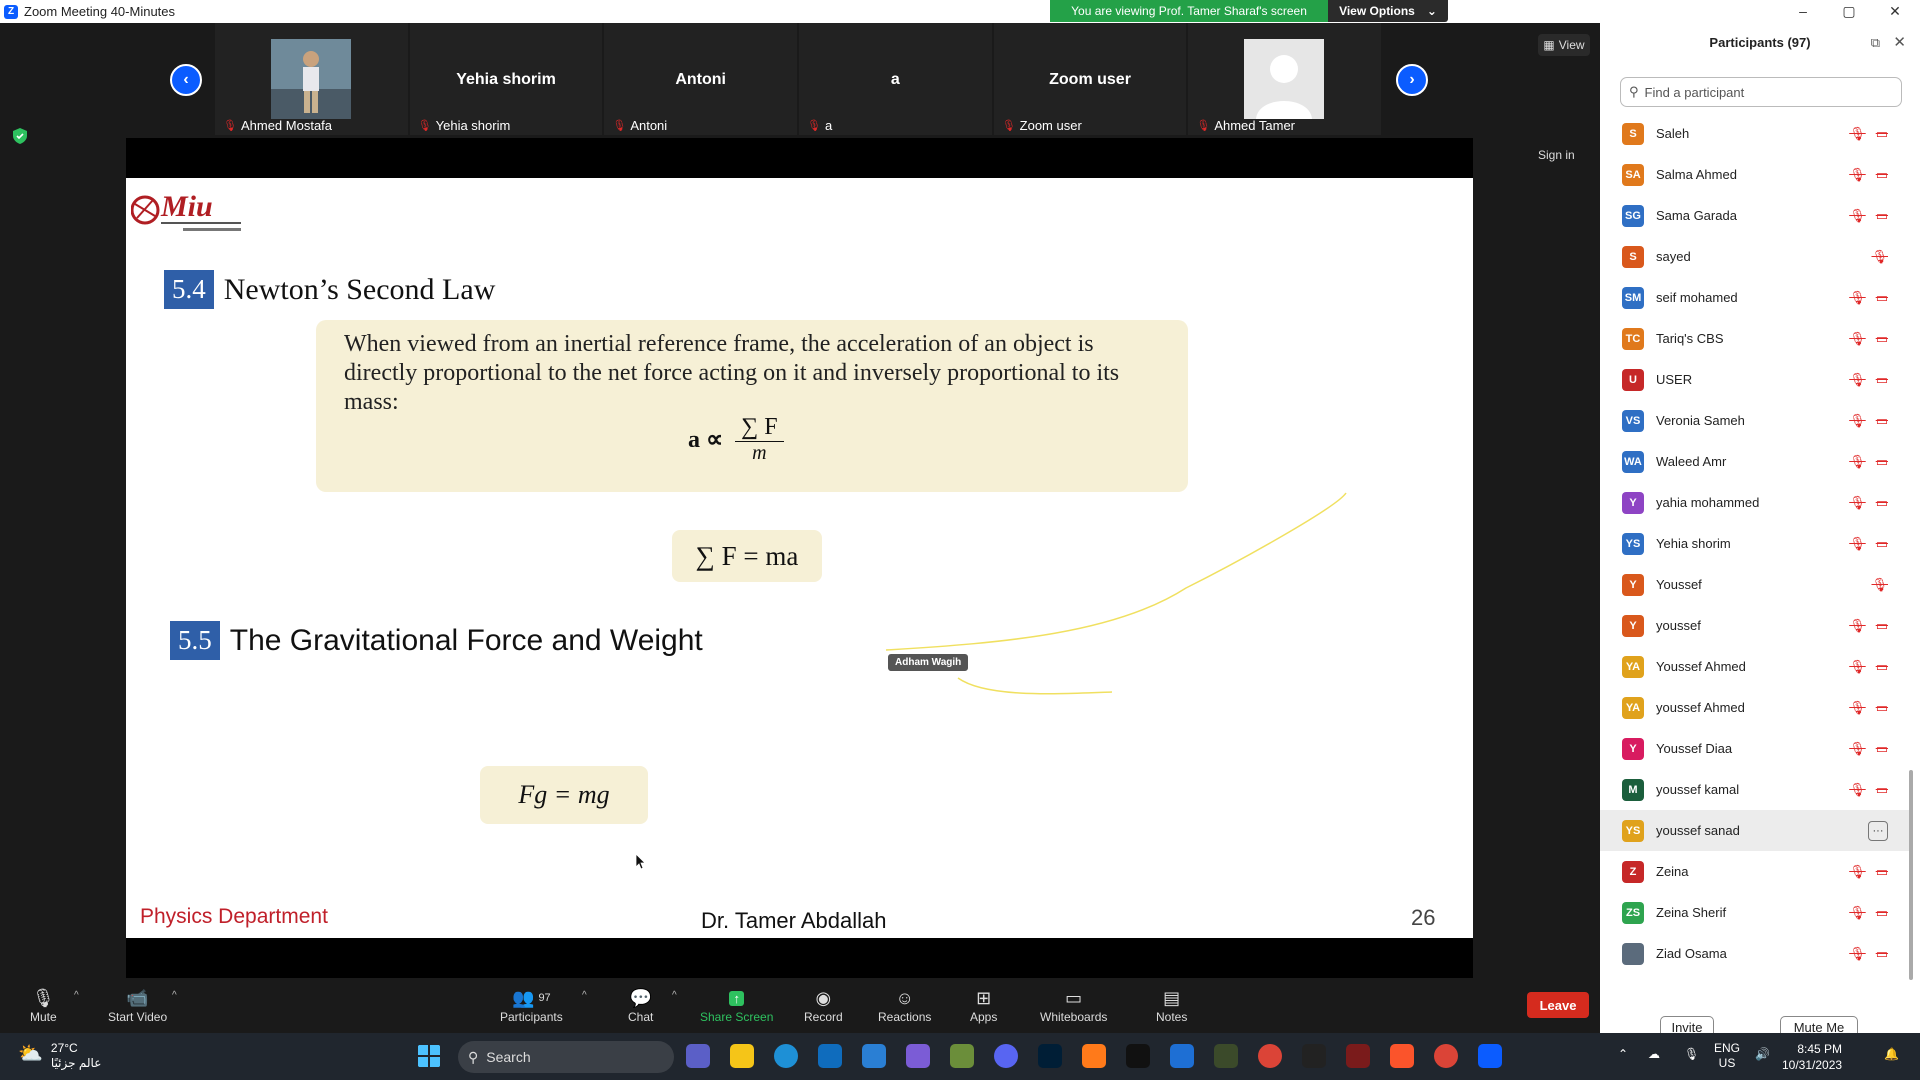 Image resolution: width=1920 pixels, height=1080 pixels. I want to click on participant-name: yahia mohammed, so click(1708, 502).